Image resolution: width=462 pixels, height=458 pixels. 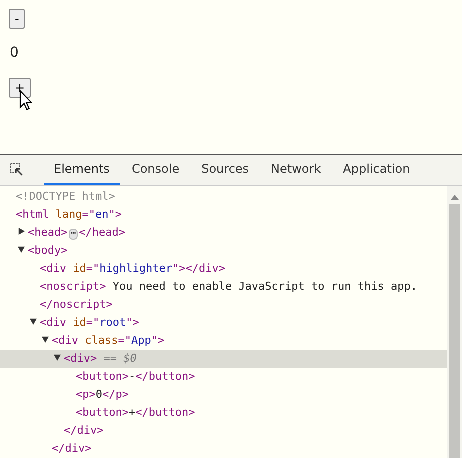 What do you see at coordinates (223, 215) in the screenshot?
I see `dom-node-line: <html lang="en">` at bounding box center [223, 215].